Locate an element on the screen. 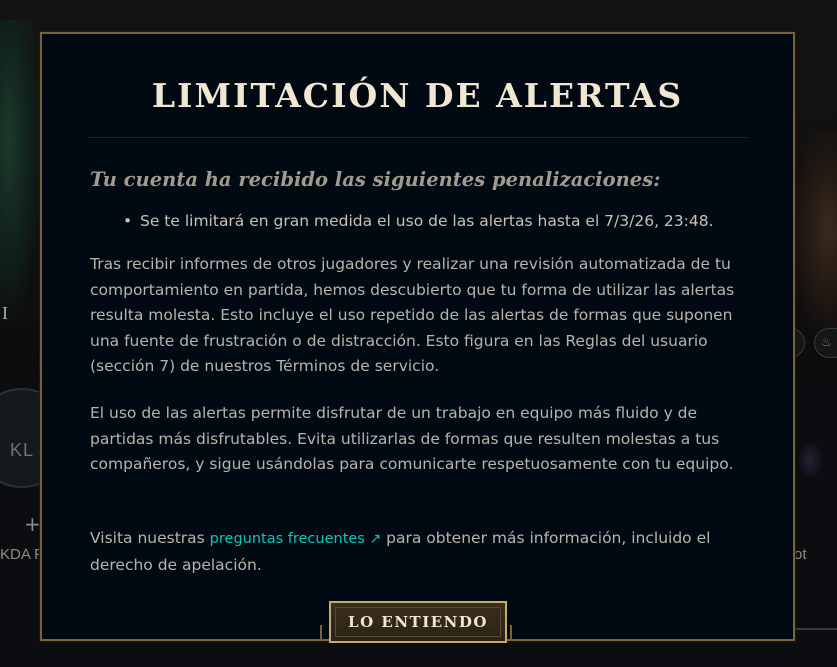 The image size is (837, 667). ok-button-frame: LO ENTIENDO is located at coordinates (416, 622).